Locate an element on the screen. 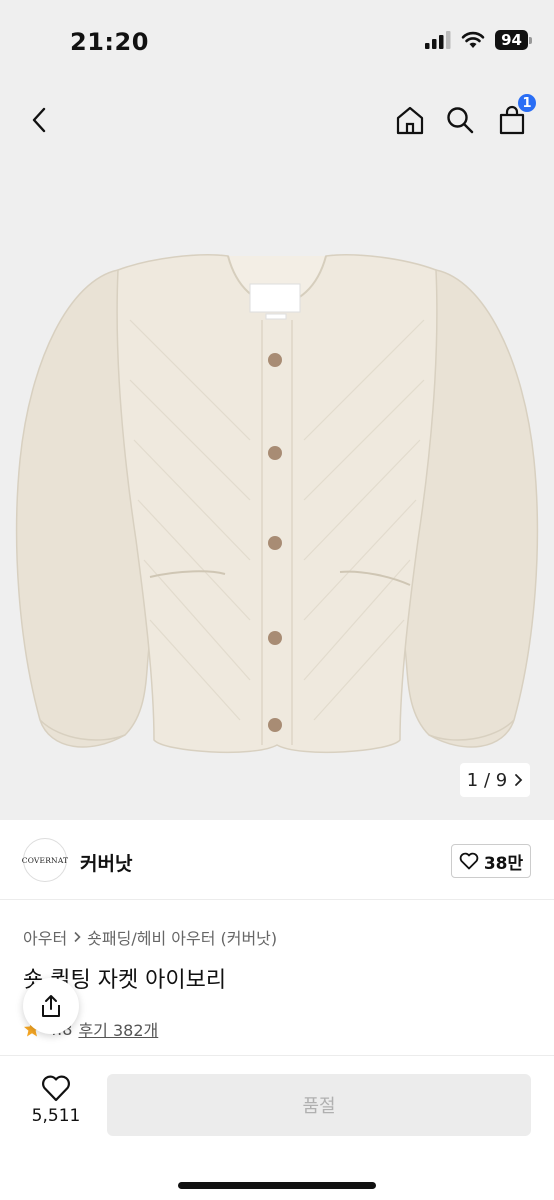 The image size is (554, 1200). brand-like-button: 38만 is located at coordinates (491, 861).